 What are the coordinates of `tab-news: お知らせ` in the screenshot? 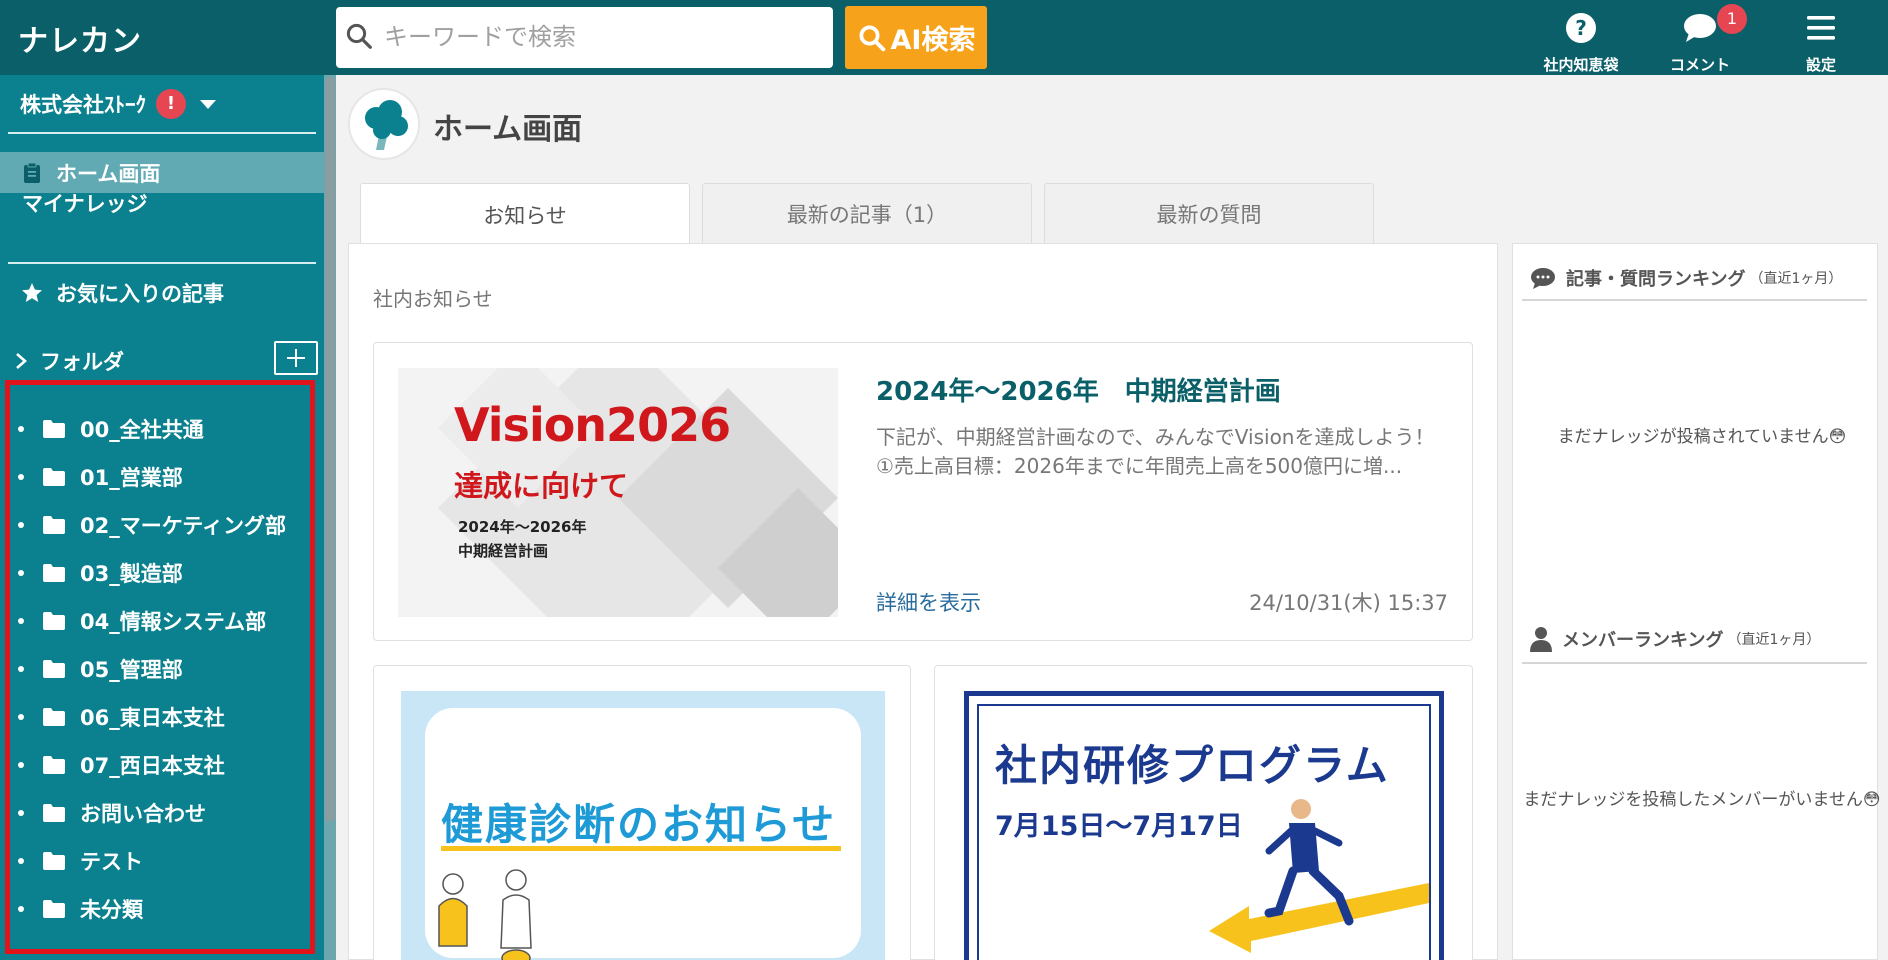 It's located at (525, 214).